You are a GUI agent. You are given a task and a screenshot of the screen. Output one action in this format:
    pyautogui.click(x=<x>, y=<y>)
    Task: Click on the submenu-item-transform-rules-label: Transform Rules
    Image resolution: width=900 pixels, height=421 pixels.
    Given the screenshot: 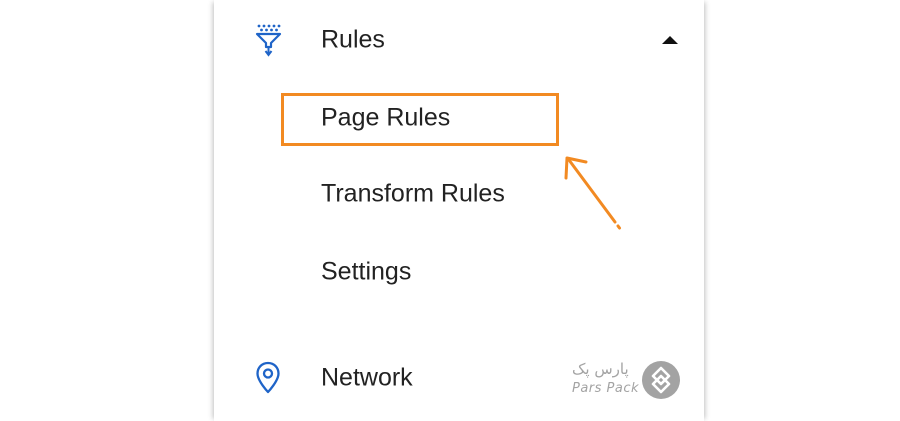 What is the action you would take?
    pyautogui.click(x=413, y=193)
    